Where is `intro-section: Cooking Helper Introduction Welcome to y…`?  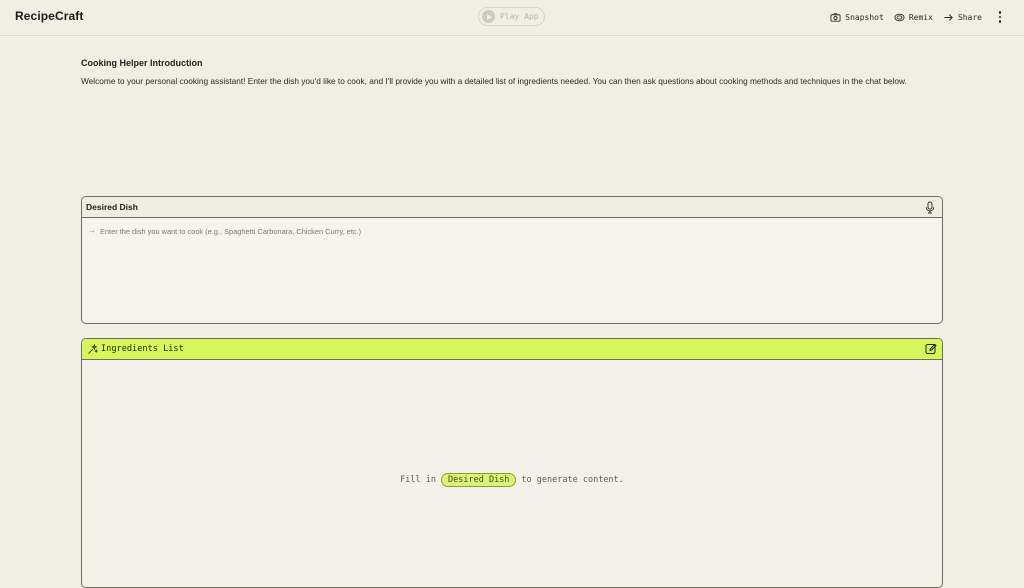
intro-section: Cooking Helper Introduction Welcome to y… is located at coordinates (512, 73).